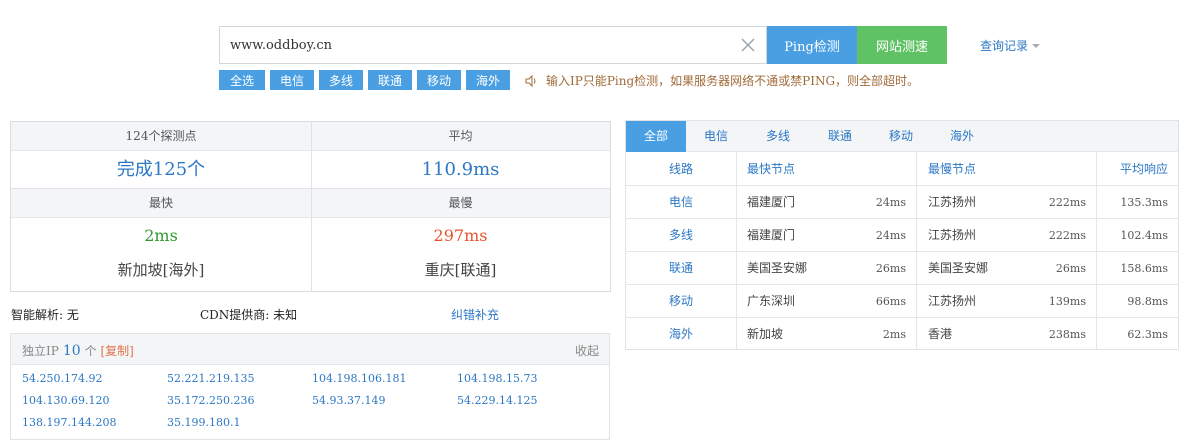 The image size is (1188, 445). I want to click on avg-ms: 158.6ms, so click(1144, 268).